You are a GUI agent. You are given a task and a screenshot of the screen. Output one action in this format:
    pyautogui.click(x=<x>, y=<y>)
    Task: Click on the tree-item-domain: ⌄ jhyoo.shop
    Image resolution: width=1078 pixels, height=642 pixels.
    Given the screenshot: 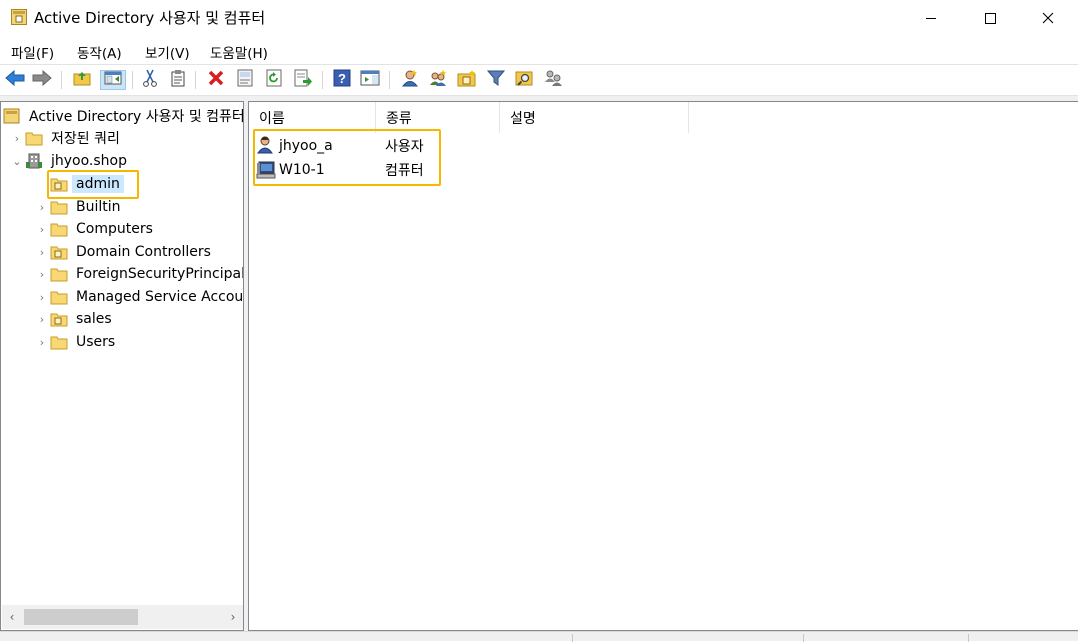 What is the action you would take?
    pyautogui.click(x=70, y=161)
    